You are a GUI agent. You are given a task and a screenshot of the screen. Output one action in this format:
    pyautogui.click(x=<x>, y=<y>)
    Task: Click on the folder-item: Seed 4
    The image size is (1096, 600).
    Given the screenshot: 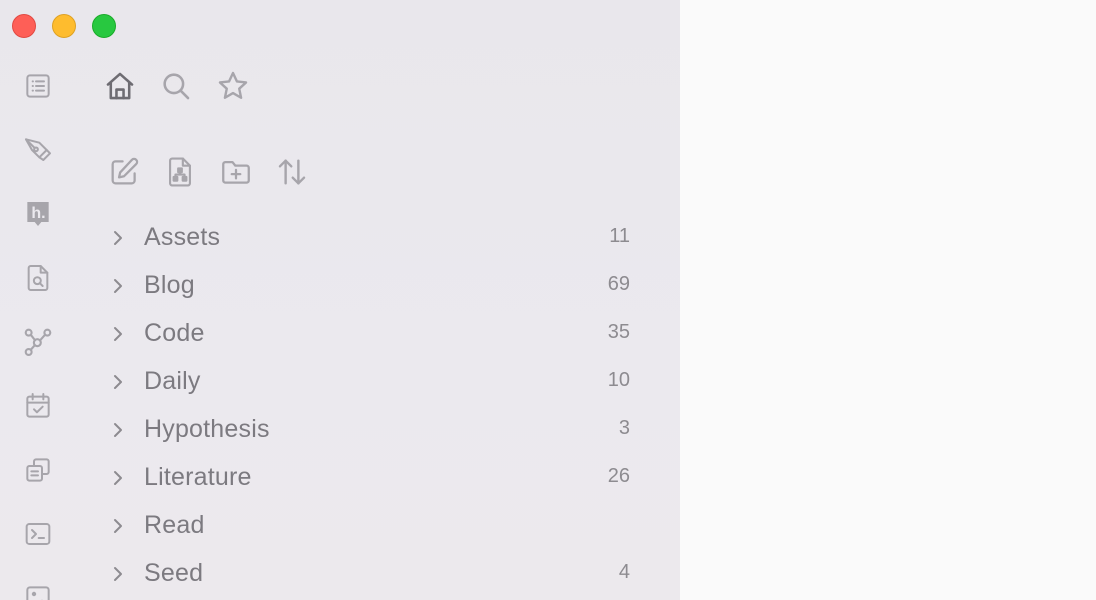 What is the action you would take?
    pyautogui.click(x=370, y=575)
    